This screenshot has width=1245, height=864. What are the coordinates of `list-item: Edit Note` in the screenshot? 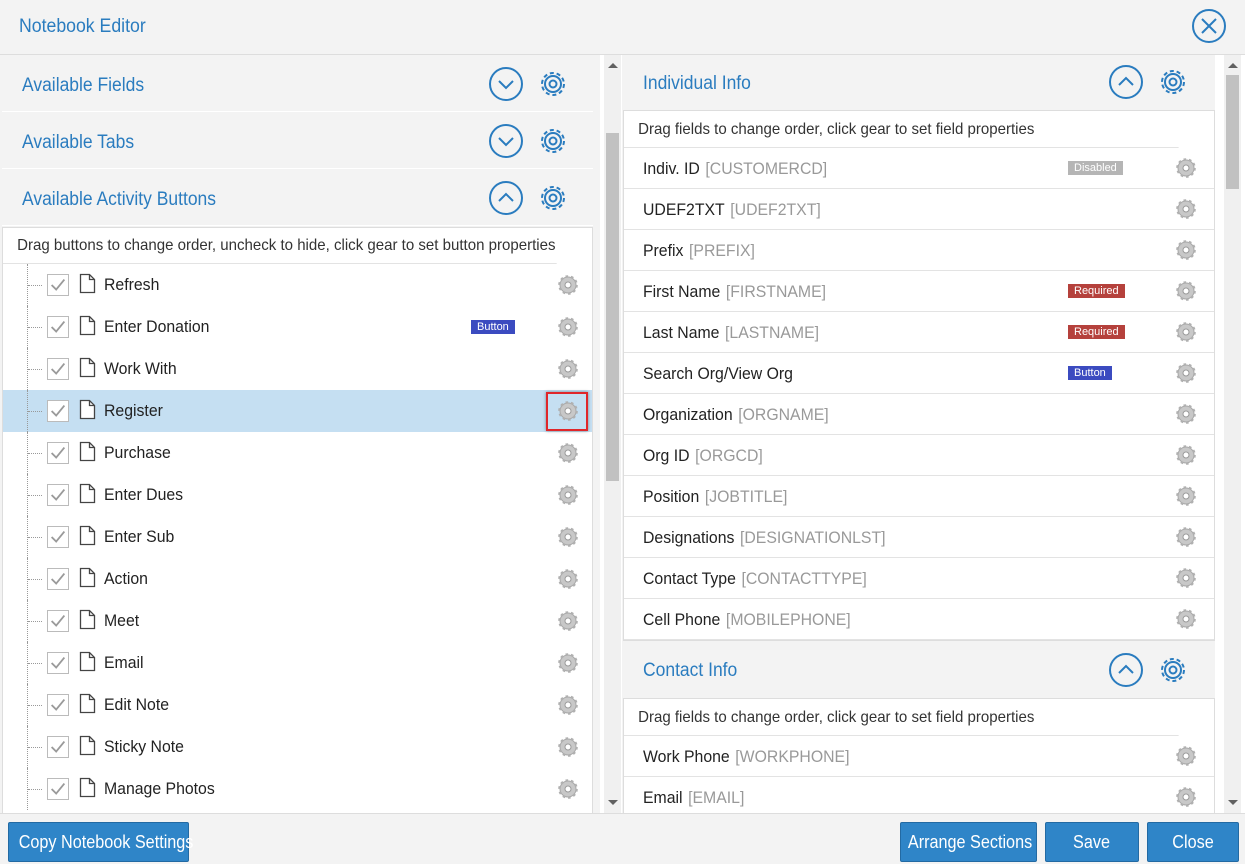 It's located at (297, 705).